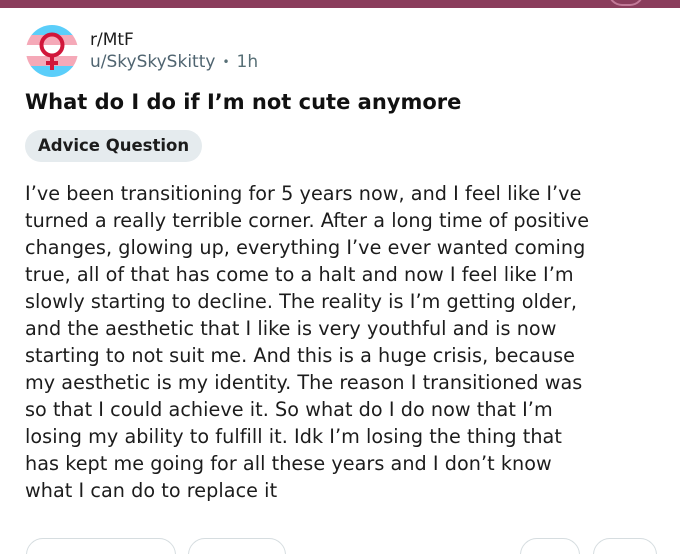  Describe the element at coordinates (550, 546) in the screenshot. I see `award-button` at that location.